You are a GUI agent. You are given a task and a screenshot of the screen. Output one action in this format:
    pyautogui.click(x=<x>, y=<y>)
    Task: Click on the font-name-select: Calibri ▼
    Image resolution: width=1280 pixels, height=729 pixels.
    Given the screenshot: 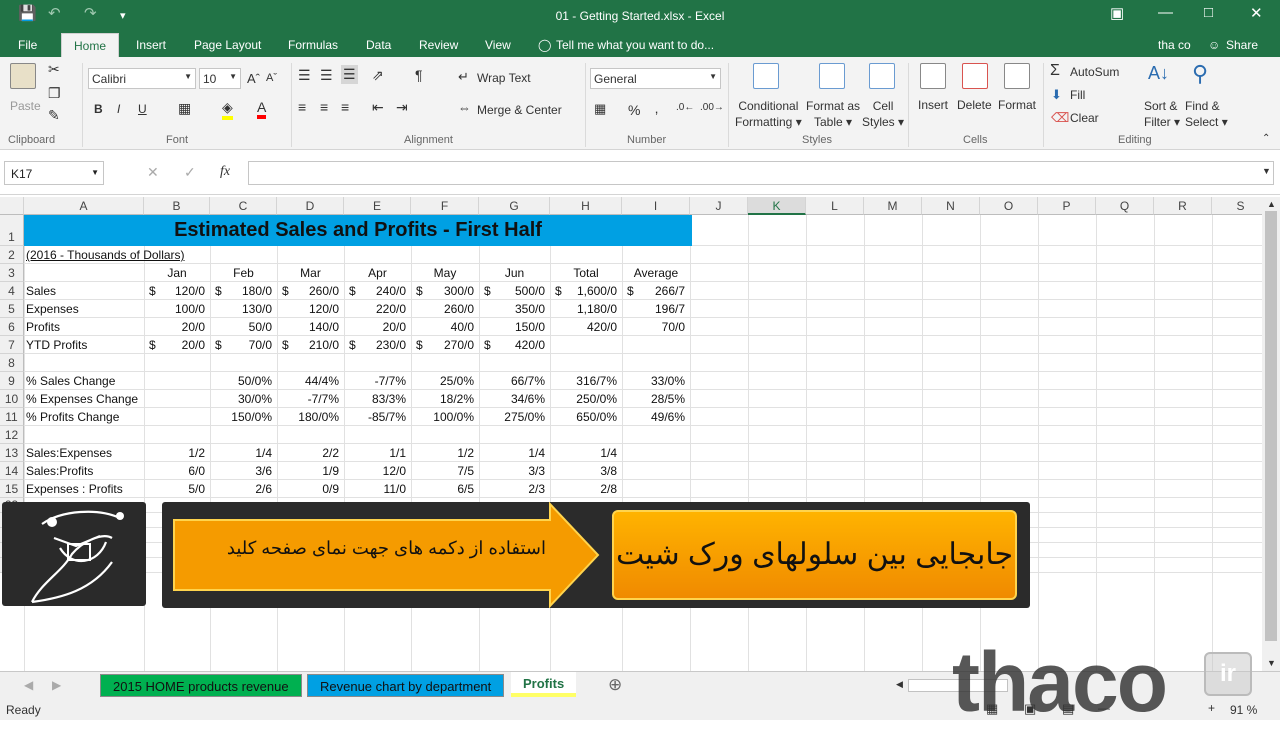 What is the action you would take?
    pyautogui.click(x=142, y=78)
    